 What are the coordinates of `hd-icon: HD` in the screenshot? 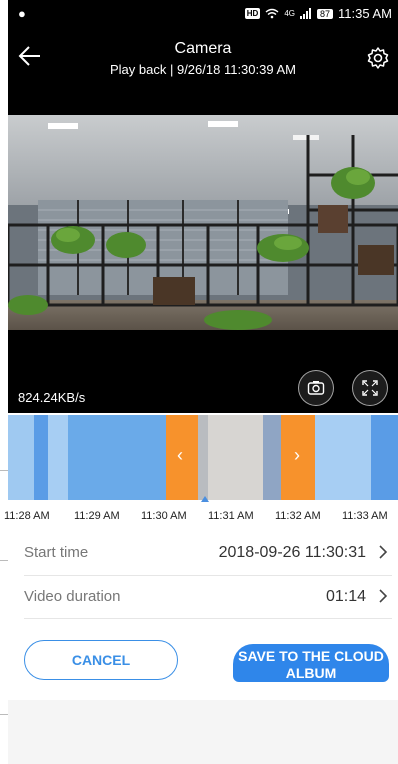 It's located at (252, 13).